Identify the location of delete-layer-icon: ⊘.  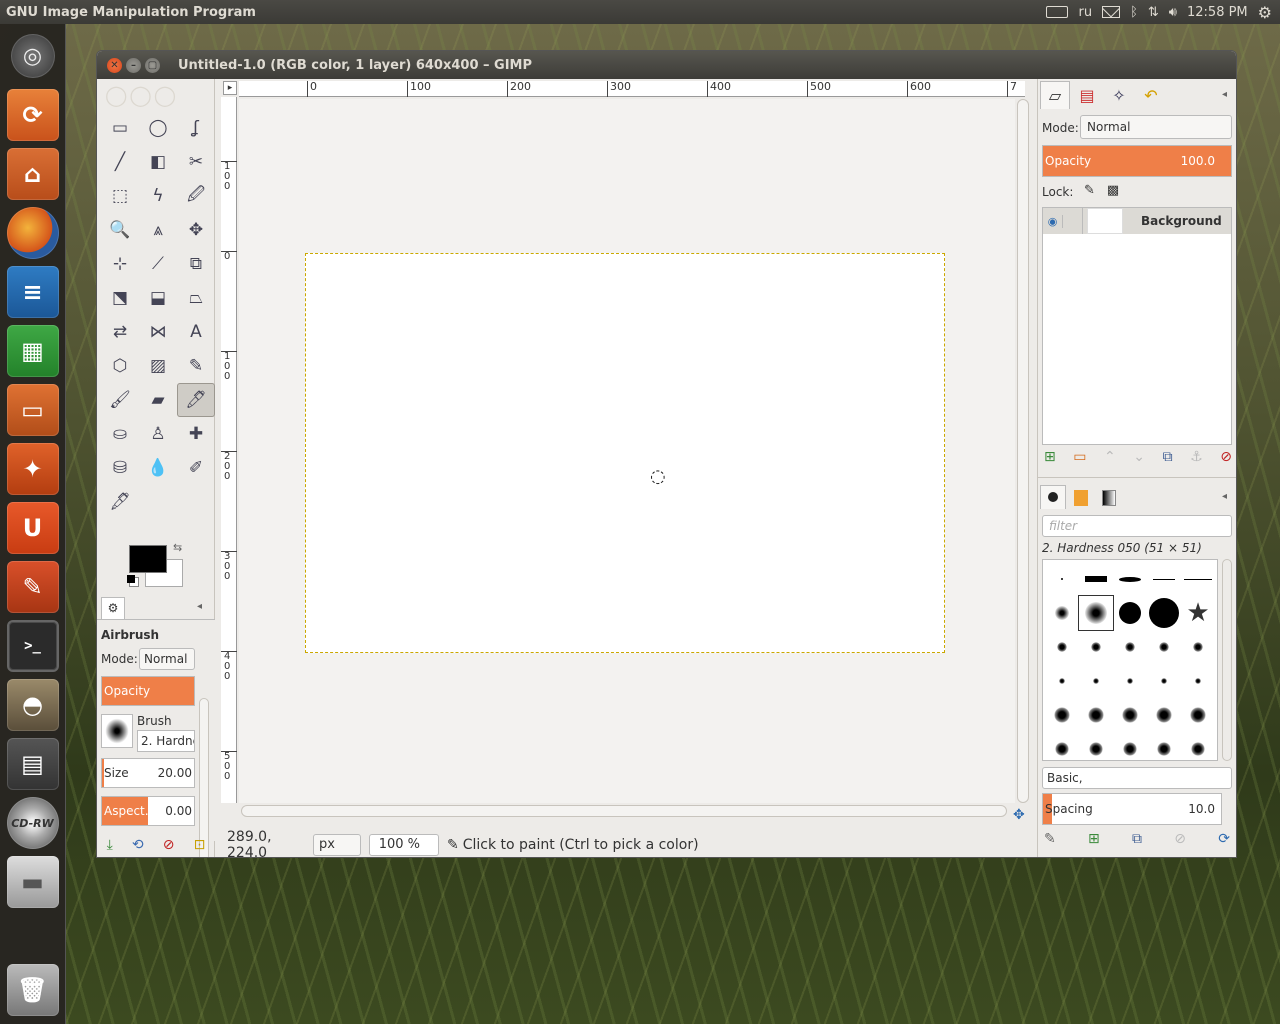
(1226, 460).